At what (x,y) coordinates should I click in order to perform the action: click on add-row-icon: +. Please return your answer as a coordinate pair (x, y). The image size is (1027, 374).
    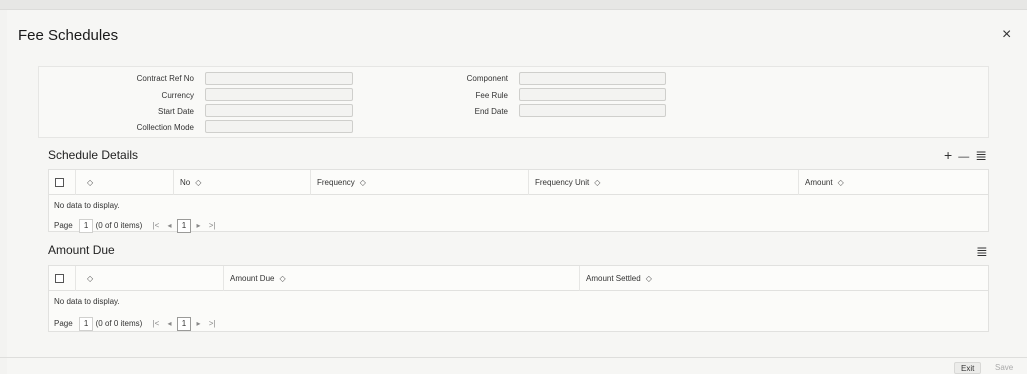
    Looking at the image, I should click on (948, 155).